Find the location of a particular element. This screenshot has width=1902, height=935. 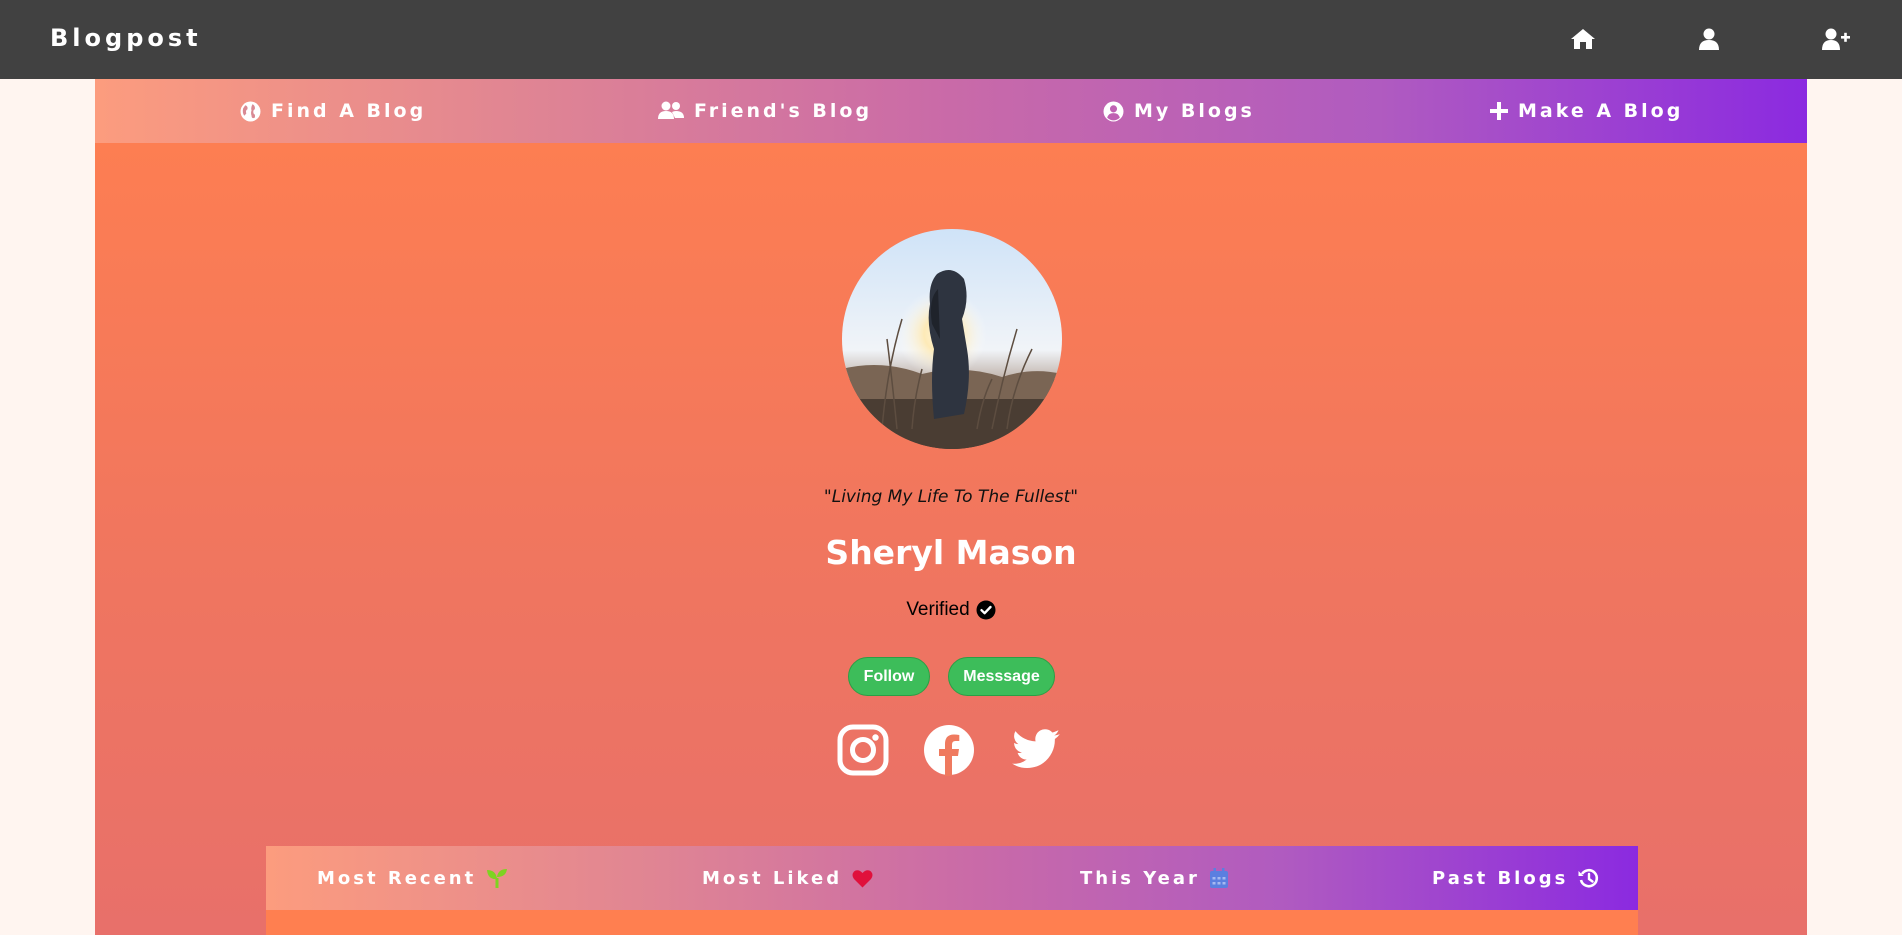

user-circle-icon is located at coordinates (1113, 111).